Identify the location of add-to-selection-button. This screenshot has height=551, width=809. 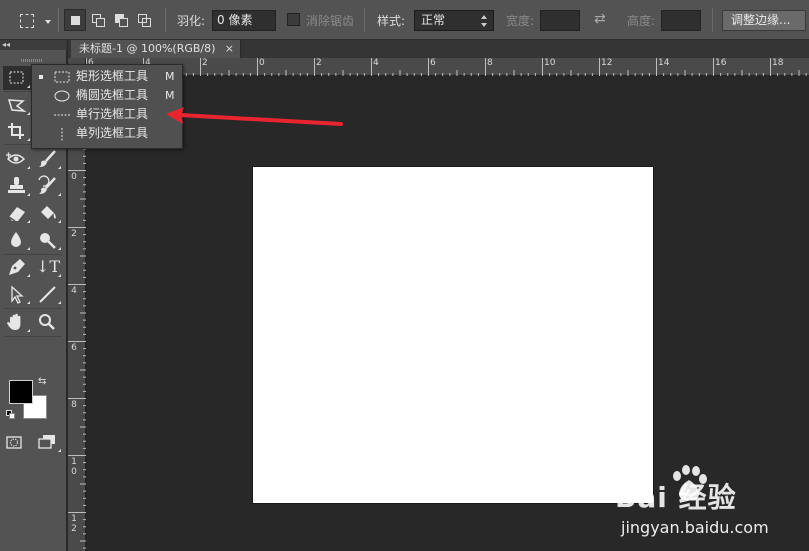
(98, 20).